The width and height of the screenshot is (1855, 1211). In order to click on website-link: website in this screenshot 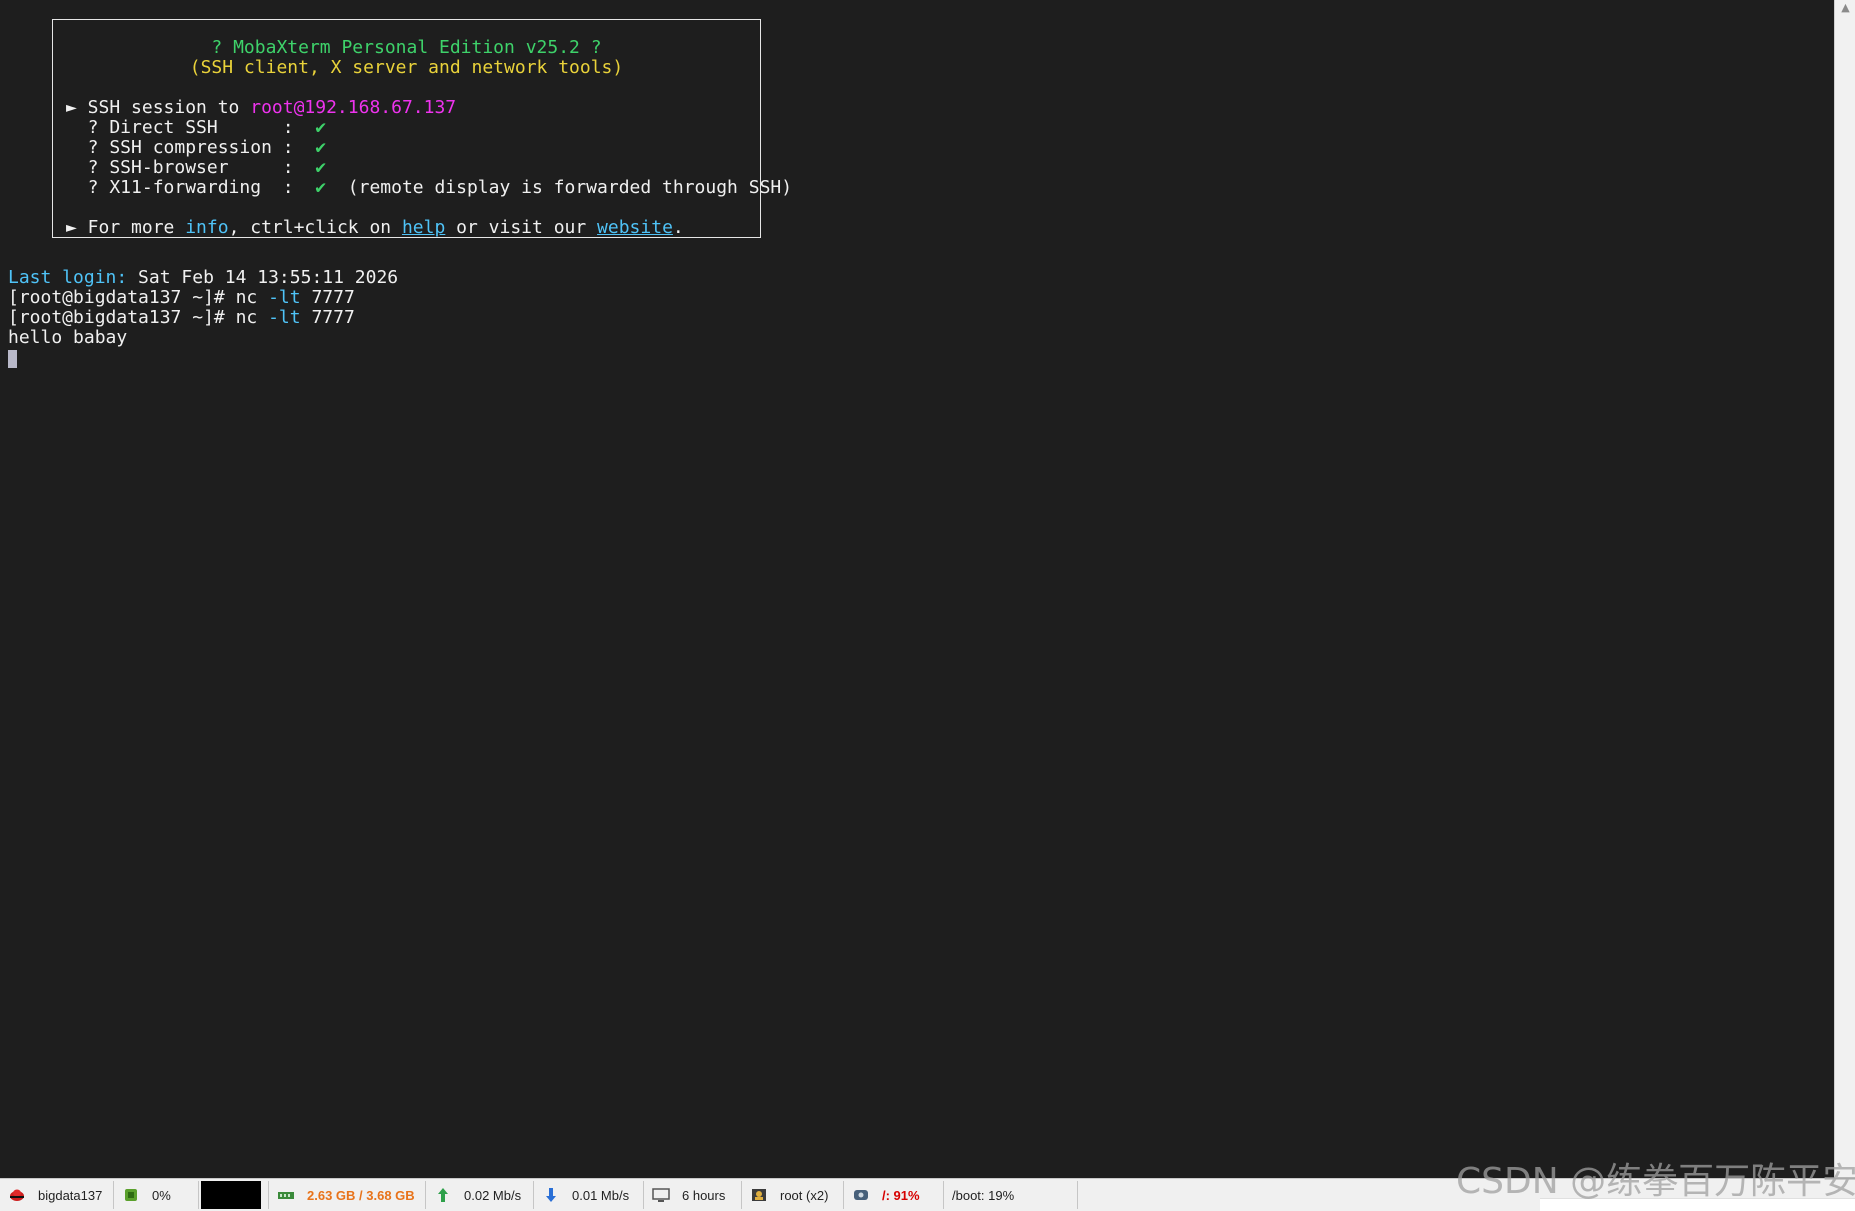, I will do `click(635, 227)`.